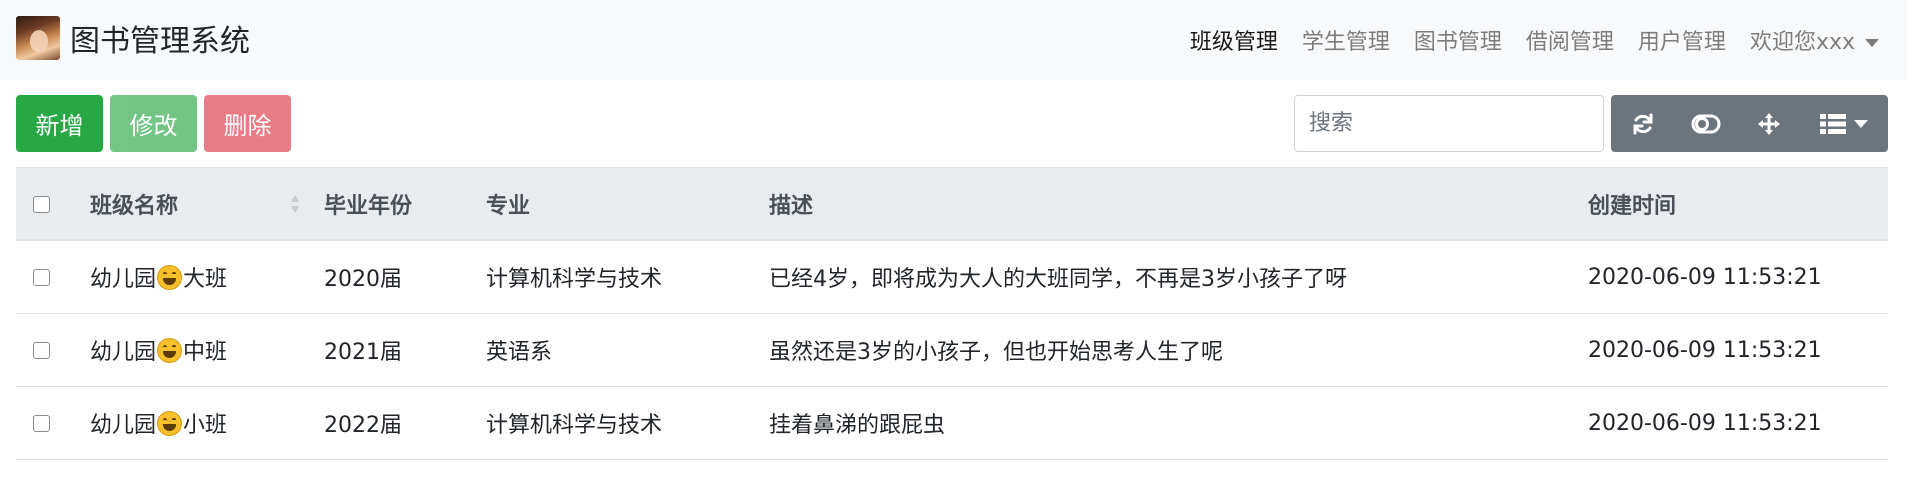 The height and width of the screenshot is (492, 1907). I want to click on nav-item-class-management: 班级管理, so click(1234, 40).